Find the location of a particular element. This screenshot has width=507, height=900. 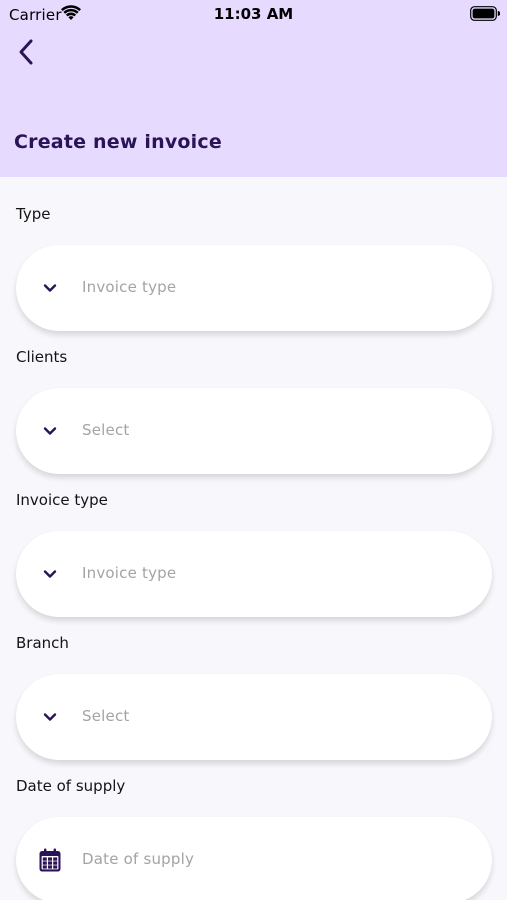

status-time: 11:03 AM is located at coordinates (253, 14).